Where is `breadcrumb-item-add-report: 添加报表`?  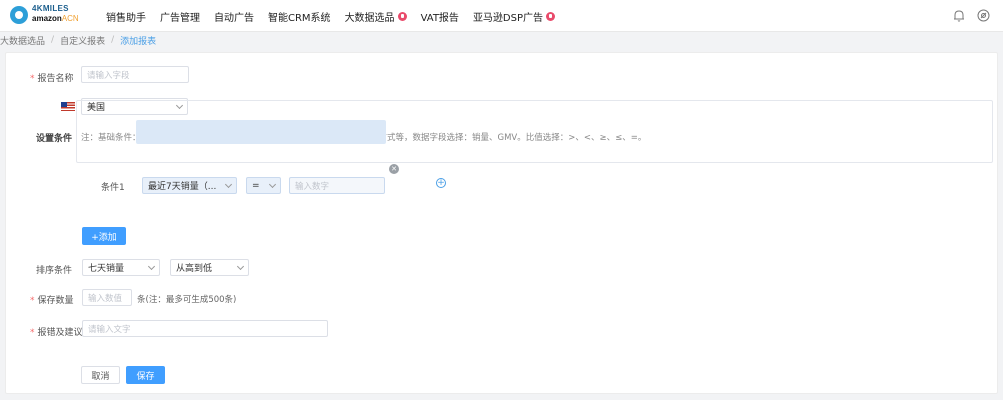 breadcrumb-item-add-report: 添加报表 is located at coordinates (138, 41).